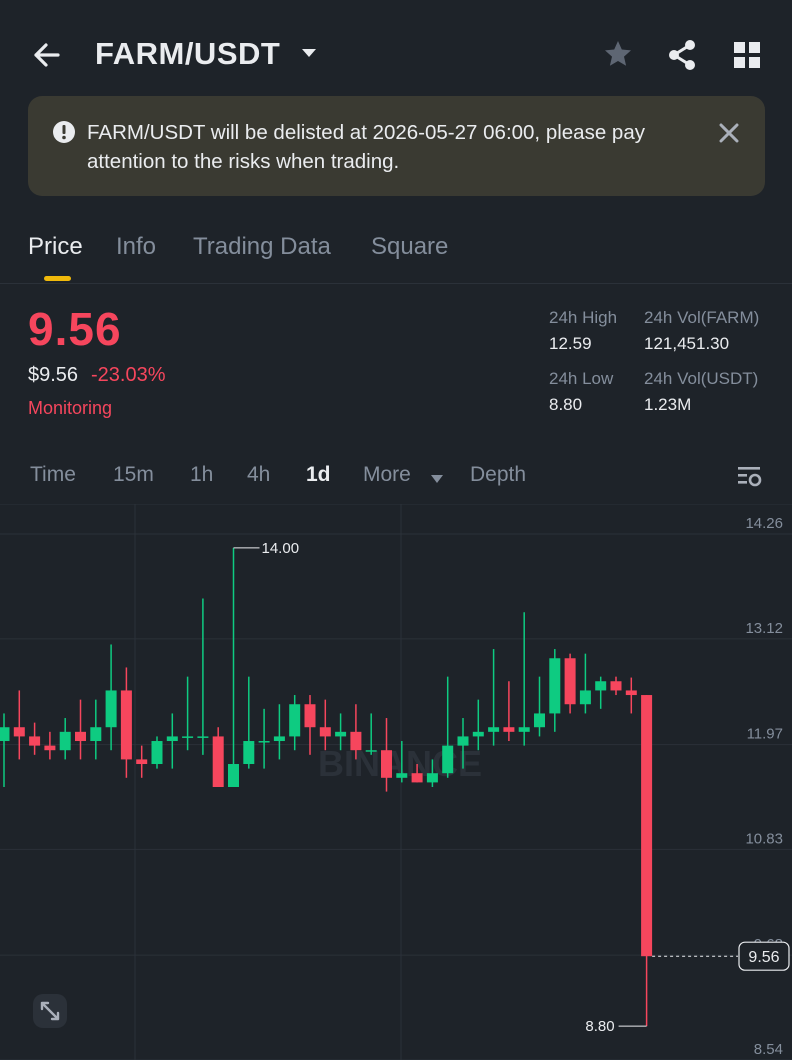  What do you see at coordinates (136, 247) in the screenshot?
I see `tab-info: Info` at bounding box center [136, 247].